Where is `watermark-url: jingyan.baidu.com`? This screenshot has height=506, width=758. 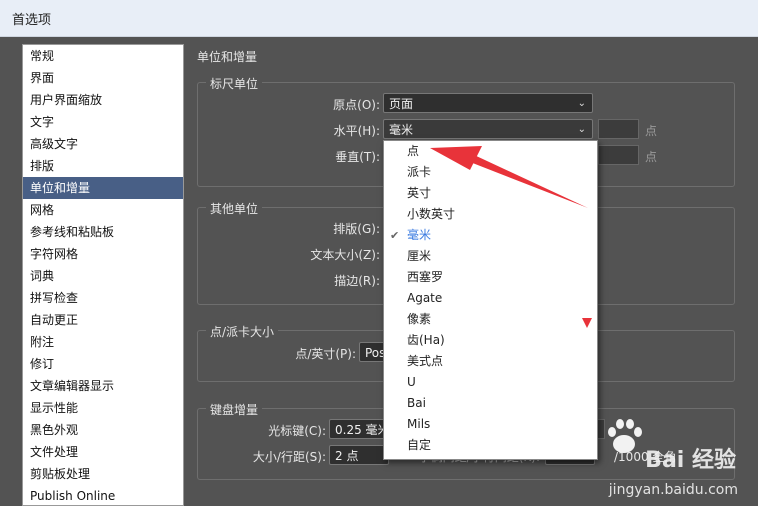 watermark-url: jingyan.baidu.com is located at coordinates (673, 490).